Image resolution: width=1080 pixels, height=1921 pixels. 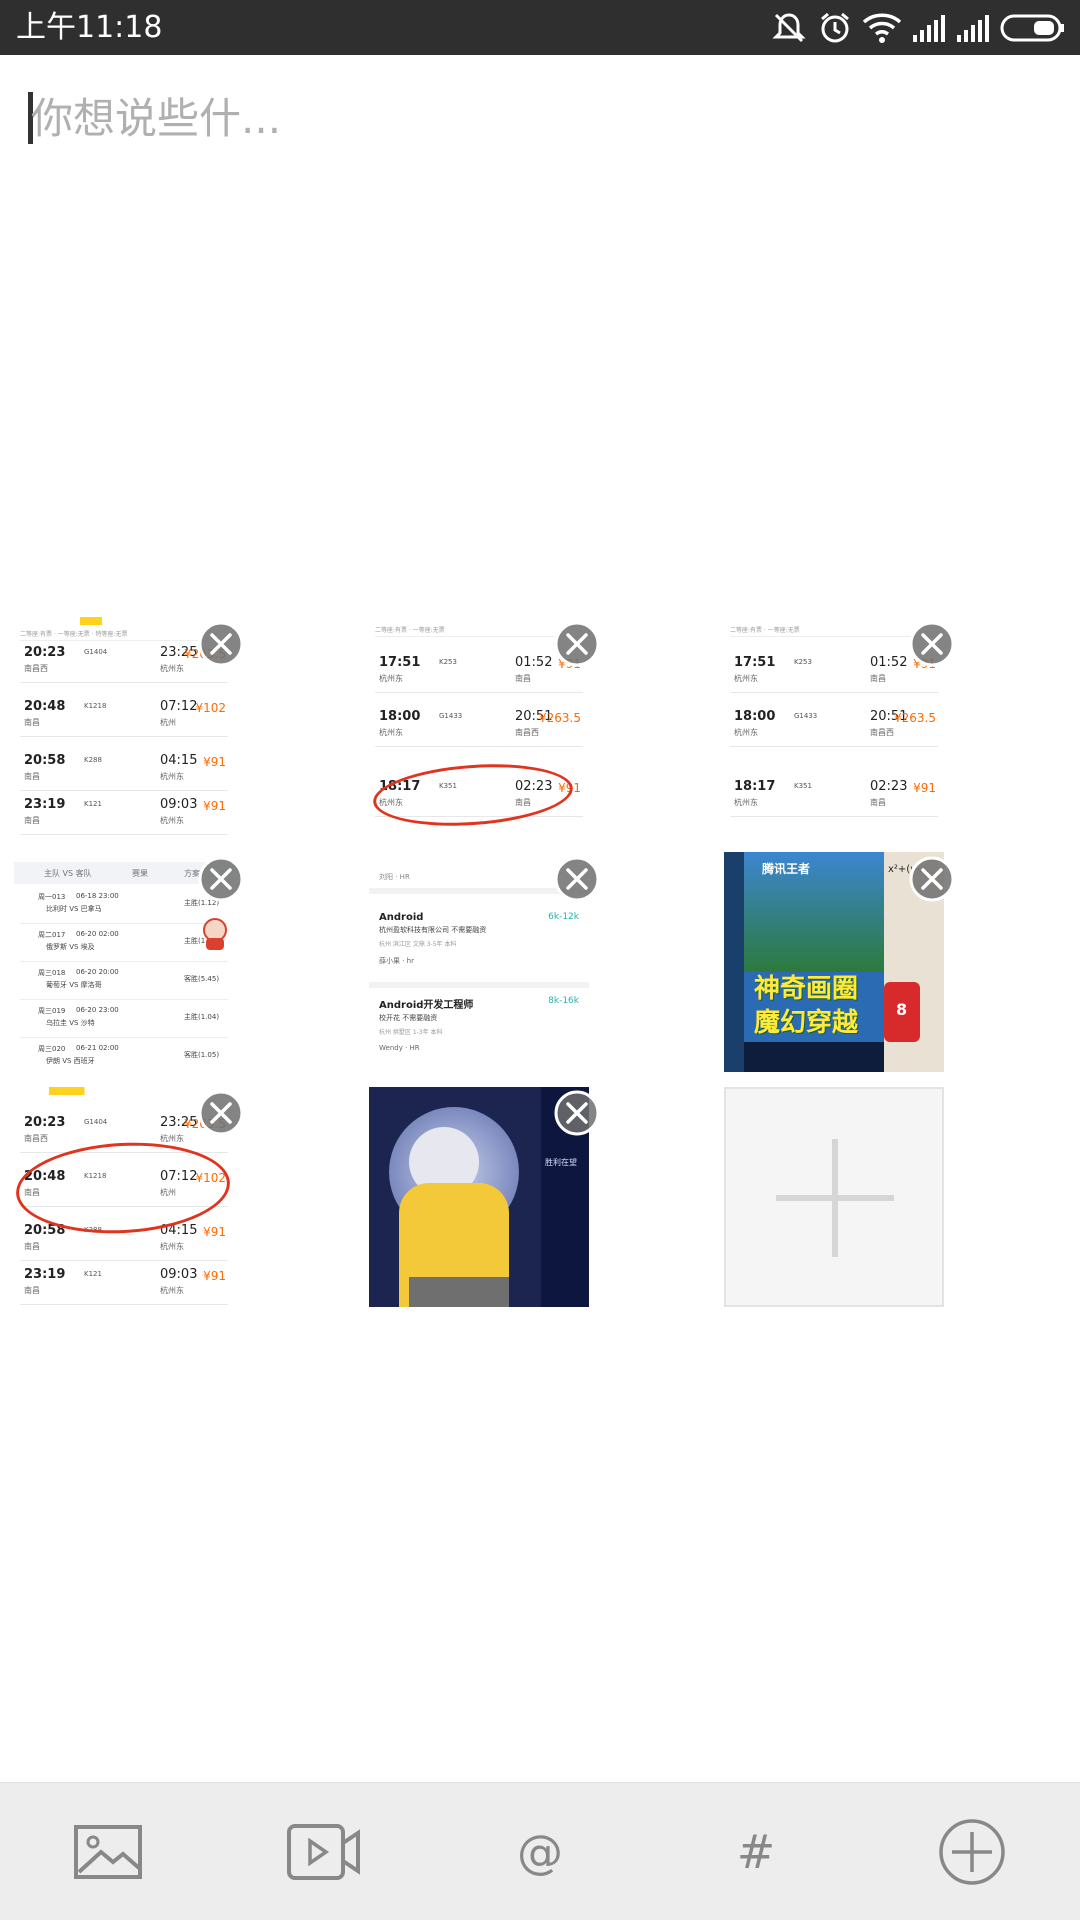 I want to click on wifi-icon, so click(x=882, y=28).